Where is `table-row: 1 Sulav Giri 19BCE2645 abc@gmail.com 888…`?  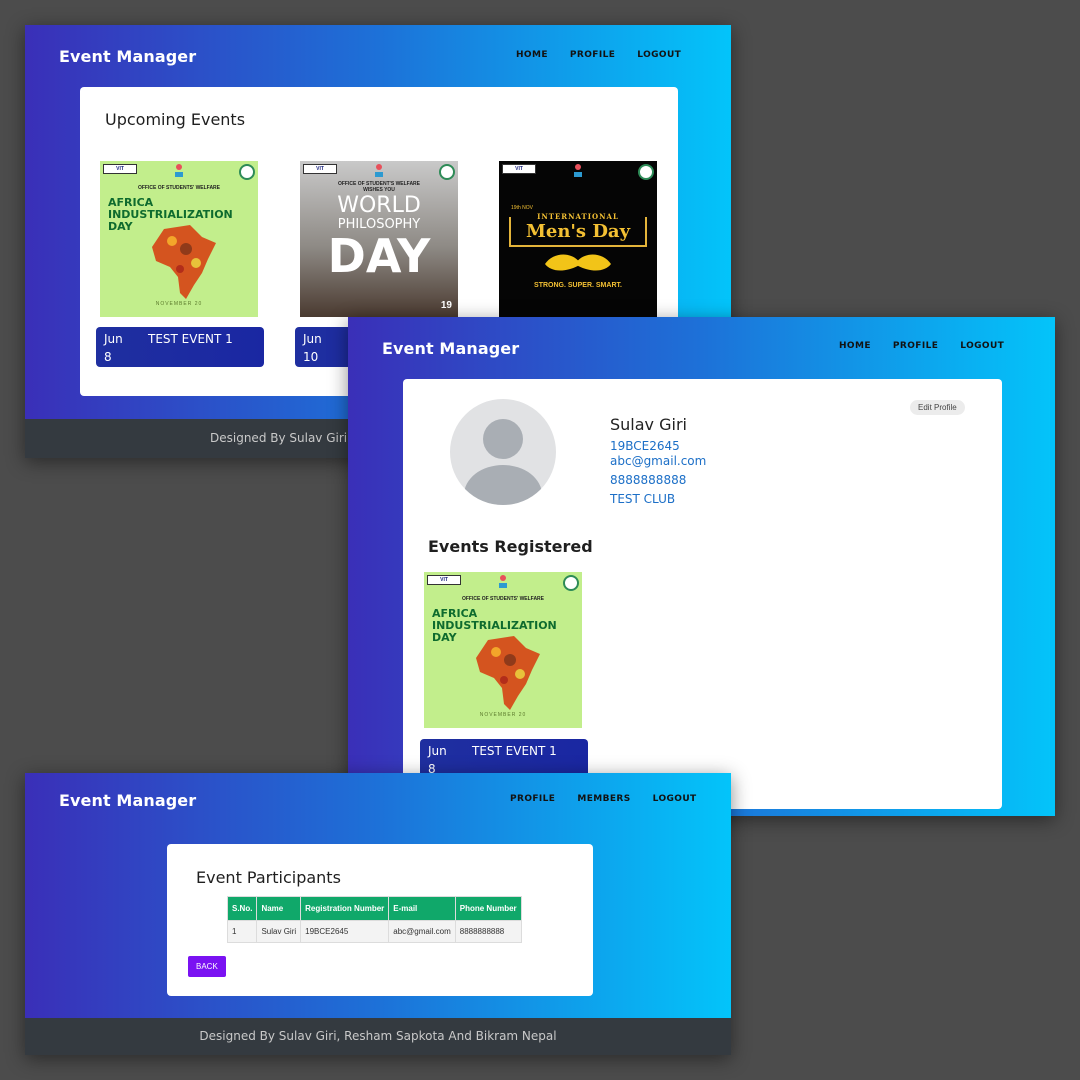
table-row: 1 Sulav Giri 19BCE2645 abc@gmail.com 888… is located at coordinates (374, 931).